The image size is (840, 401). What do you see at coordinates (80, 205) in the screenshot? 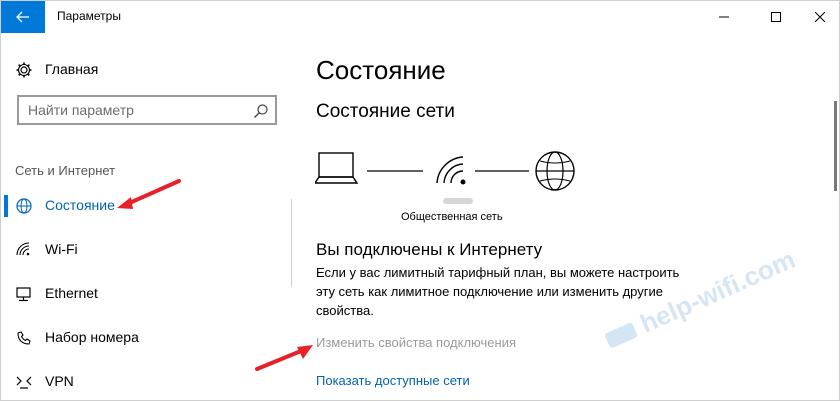
I see `sidebar-item-label: Состояние` at bounding box center [80, 205].